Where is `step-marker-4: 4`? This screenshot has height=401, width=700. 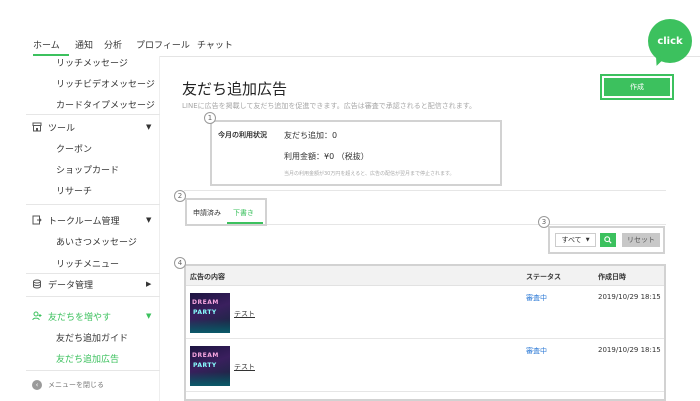 step-marker-4: 4 is located at coordinates (180, 263).